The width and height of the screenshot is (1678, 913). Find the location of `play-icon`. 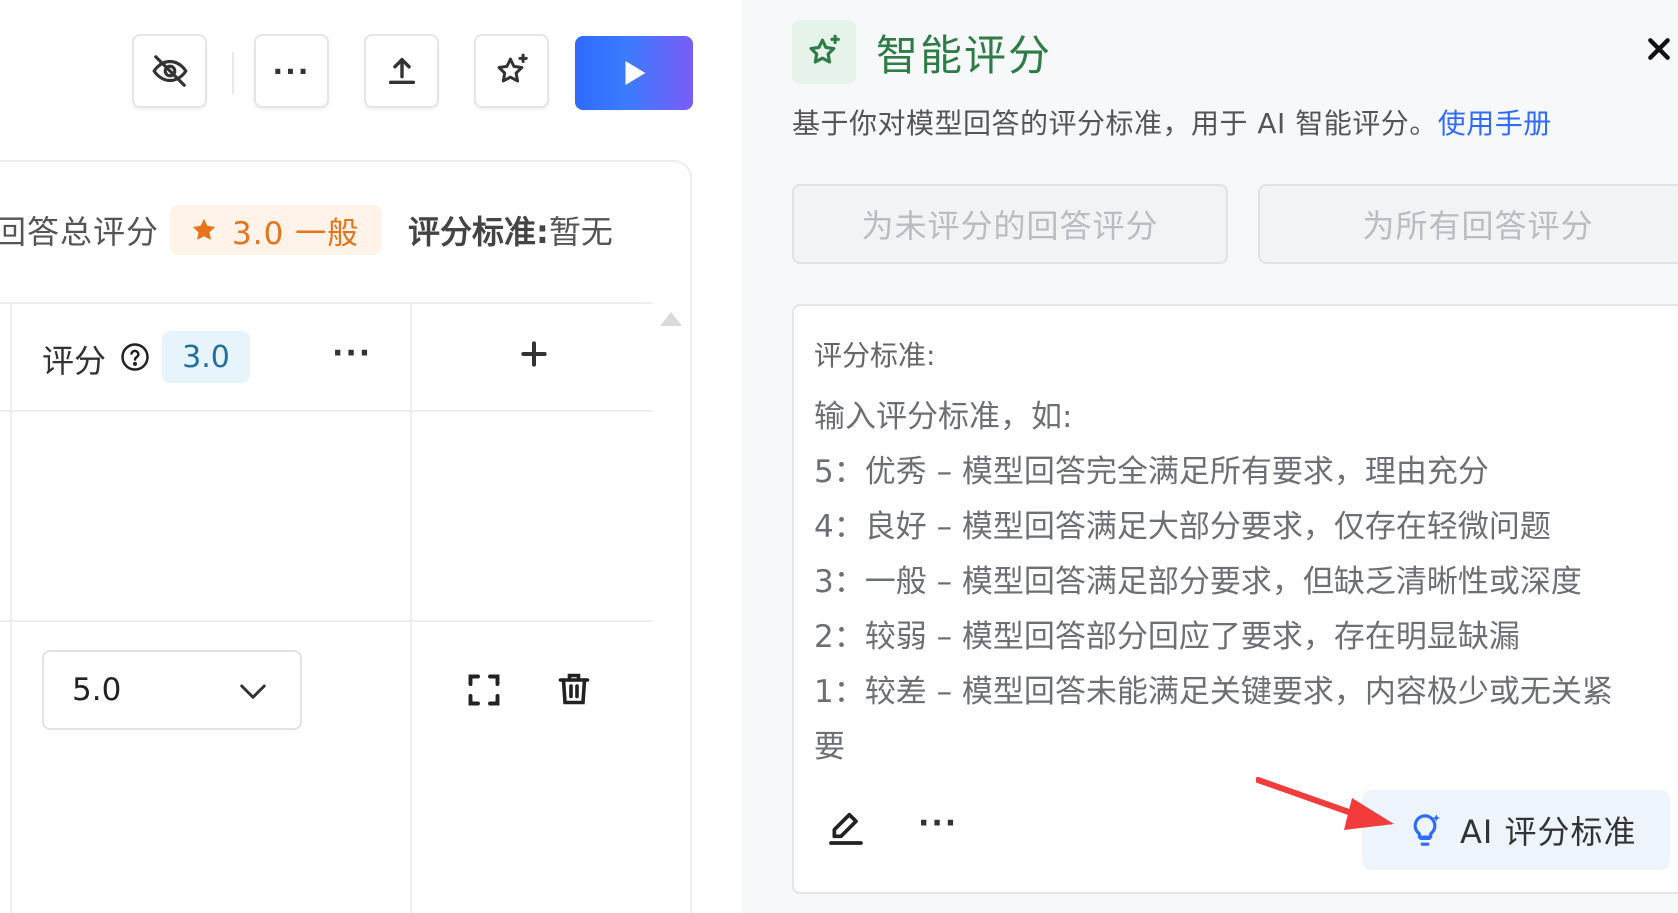

play-icon is located at coordinates (635, 73).